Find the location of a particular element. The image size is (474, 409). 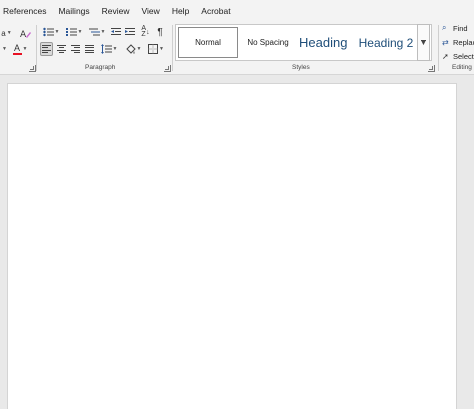

clear-formatting-button: A is located at coordinates (25, 33).